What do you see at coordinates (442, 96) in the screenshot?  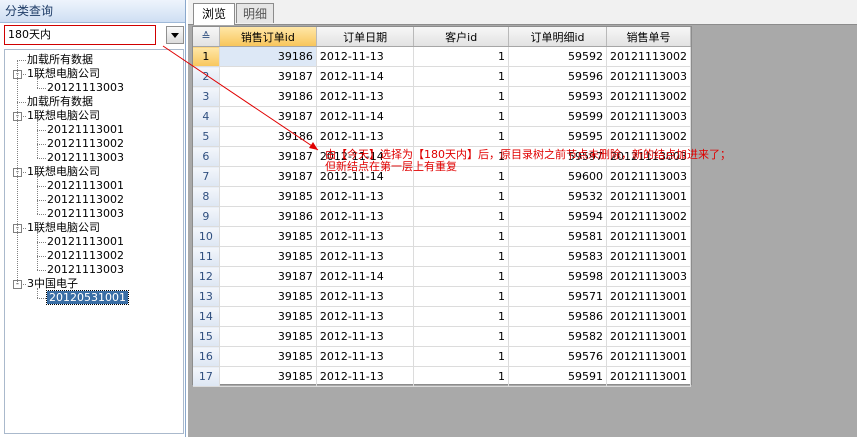 I see `table-row: 3 39186 2012-11-13 1 59593 20121113002` at bounding box center [442, 96].